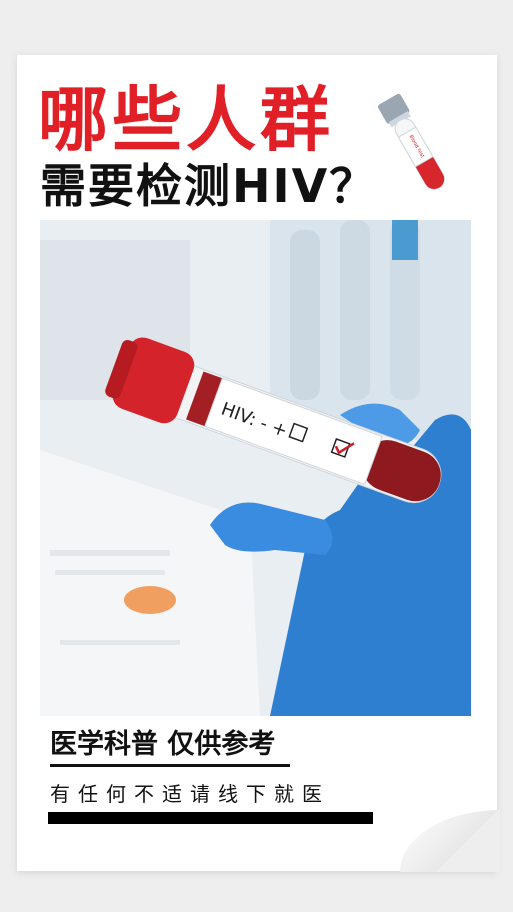  What do you see at coordinates (210, 818) in the screenshot?
I see `bottom-bar` at bounding box center [210, 818].